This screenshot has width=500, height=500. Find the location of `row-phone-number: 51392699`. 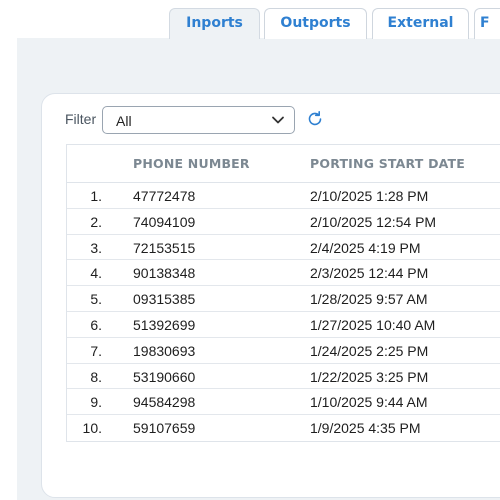

row-phone-number: 51392699 is located at coordinates (164, 324).